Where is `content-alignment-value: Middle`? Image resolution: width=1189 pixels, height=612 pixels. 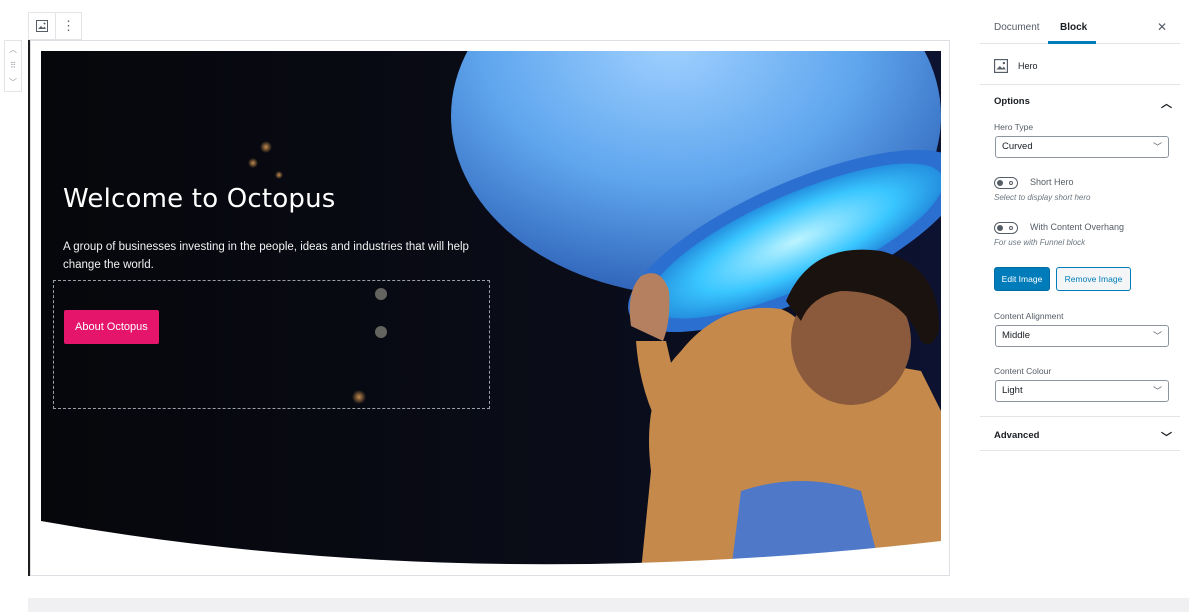
content-alignment-value: Middle is located at coordinates (1016, 335).